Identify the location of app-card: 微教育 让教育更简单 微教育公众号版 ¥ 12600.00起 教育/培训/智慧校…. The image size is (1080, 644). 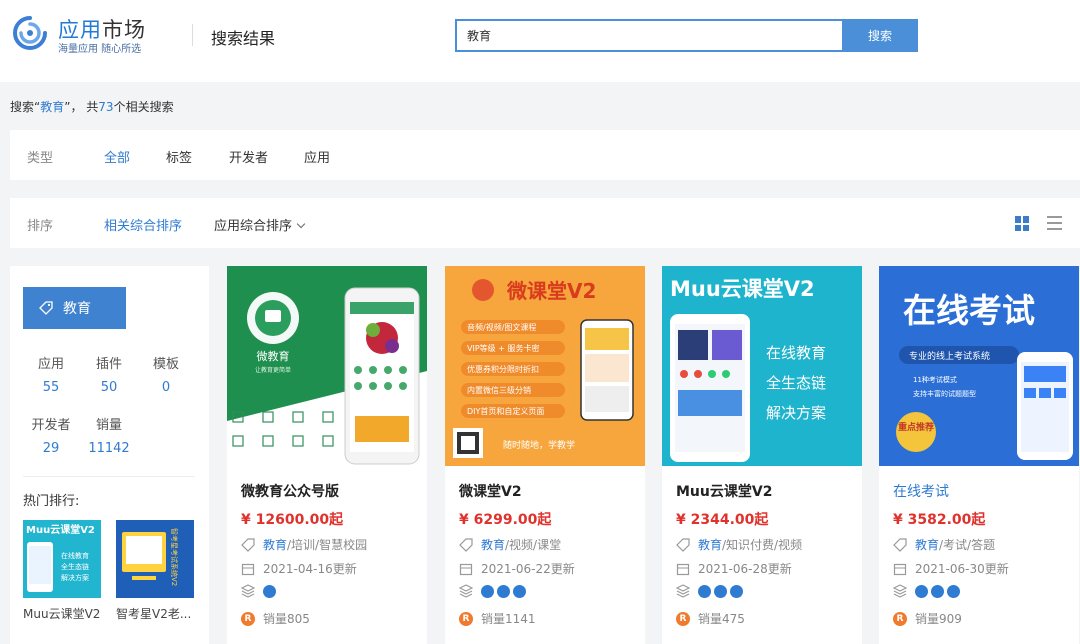
(327, 455).